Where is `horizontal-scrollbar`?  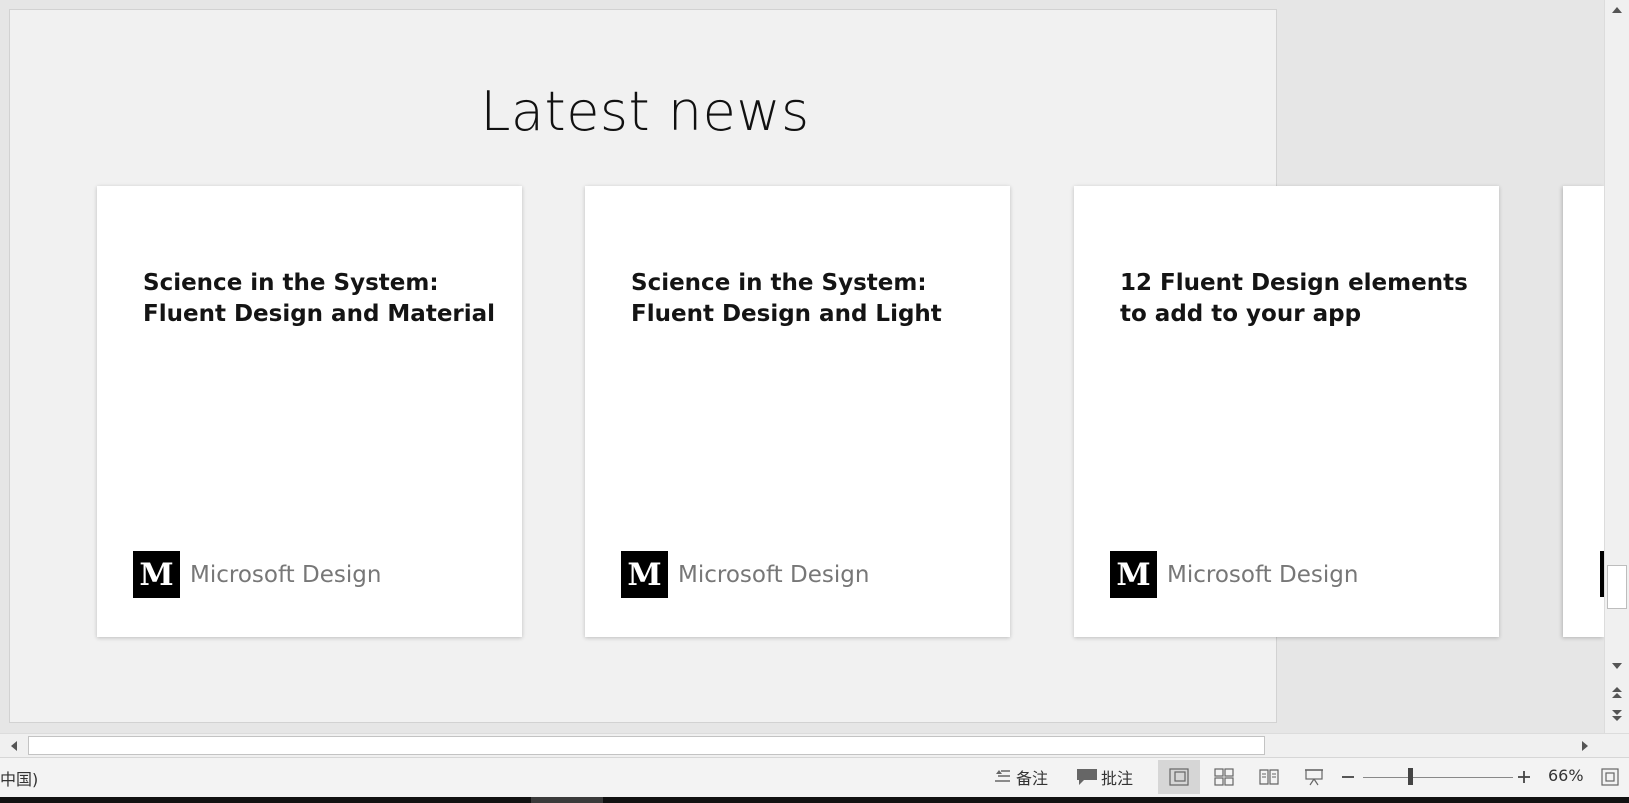 horizontal-scrollbar is located at coordinates (814, 745).